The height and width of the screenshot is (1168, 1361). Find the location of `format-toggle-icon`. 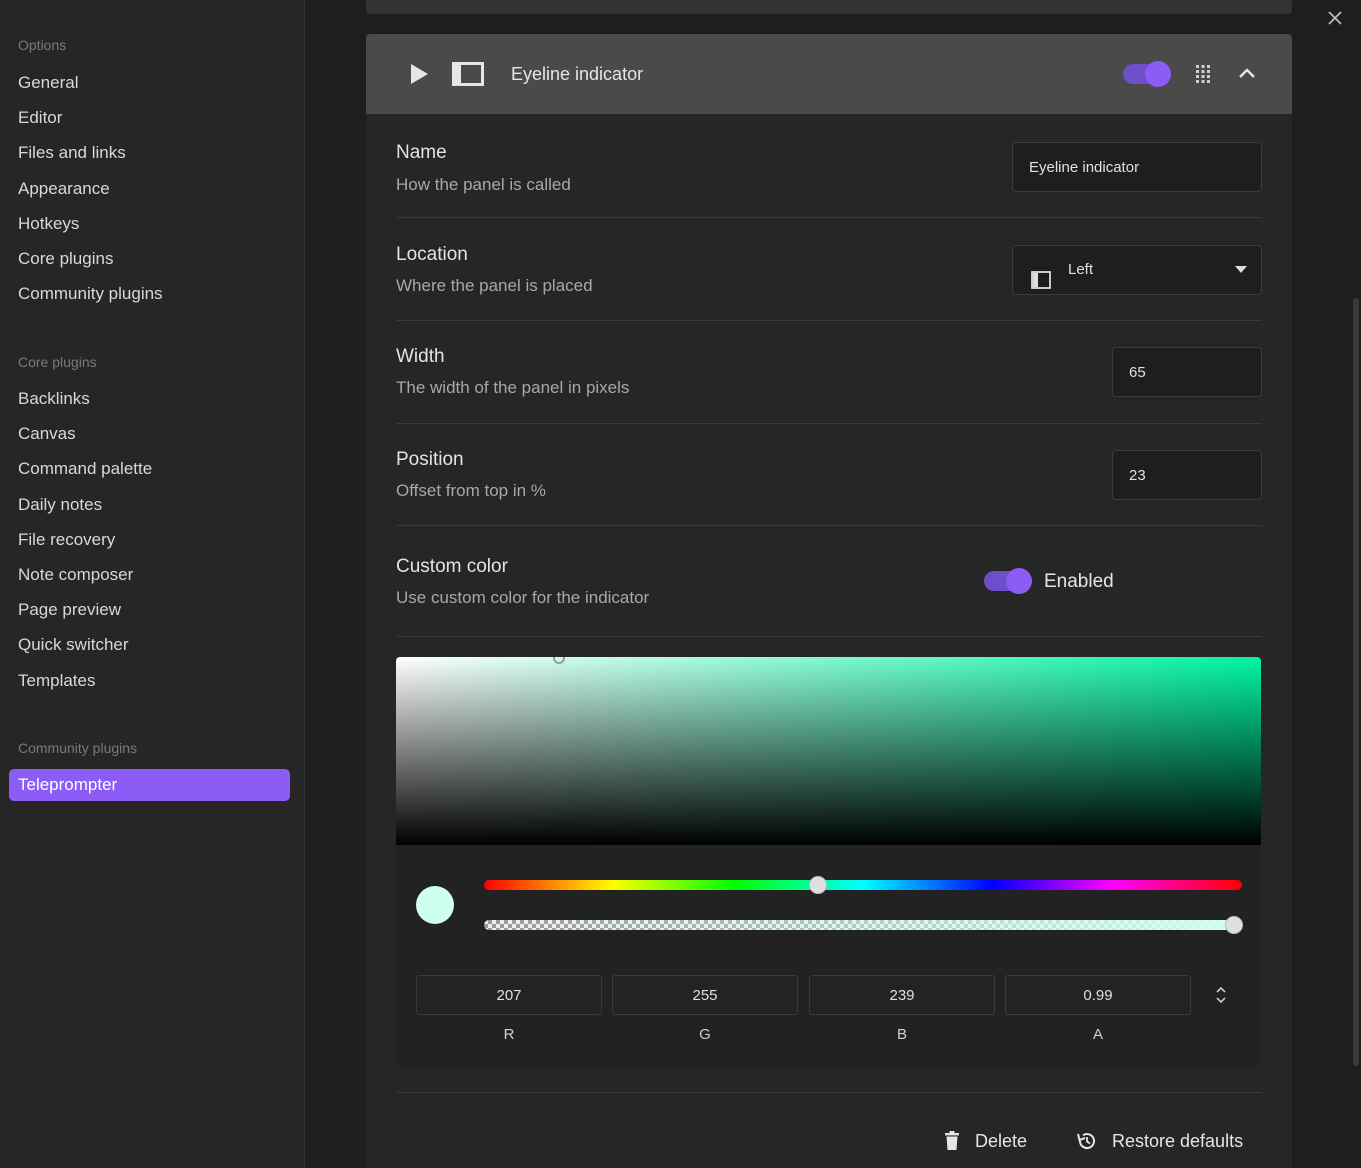

format-toggle-icon is located at coordinates (1221, 995).